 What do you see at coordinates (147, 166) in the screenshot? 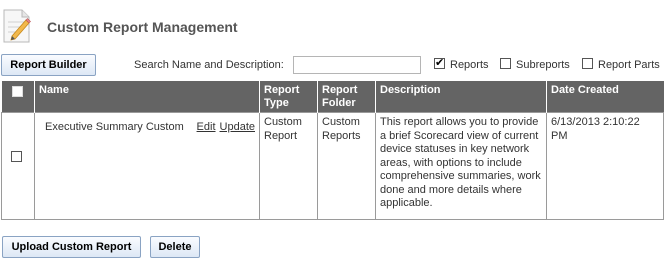
I see `row-name-cell: Executive Summary Custom Edit Update` at bounding box center [147, 166].